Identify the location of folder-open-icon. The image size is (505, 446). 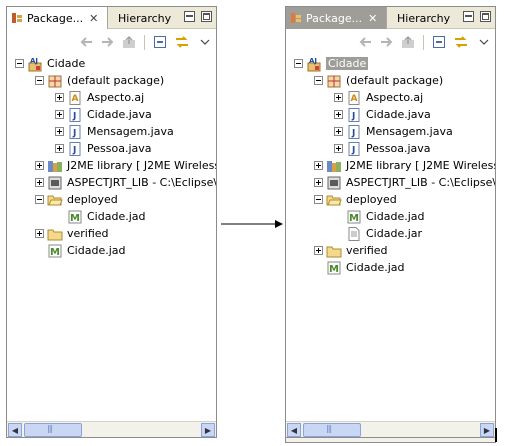
(334, 200).